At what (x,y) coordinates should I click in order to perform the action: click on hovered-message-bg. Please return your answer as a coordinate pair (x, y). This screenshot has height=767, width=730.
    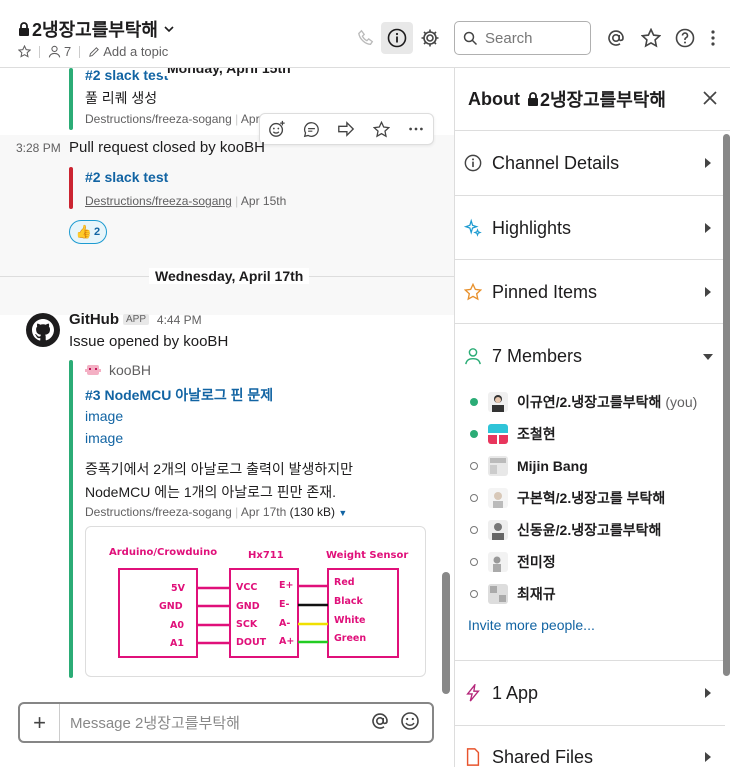
    Looking at the image, I should click on (227, 225).